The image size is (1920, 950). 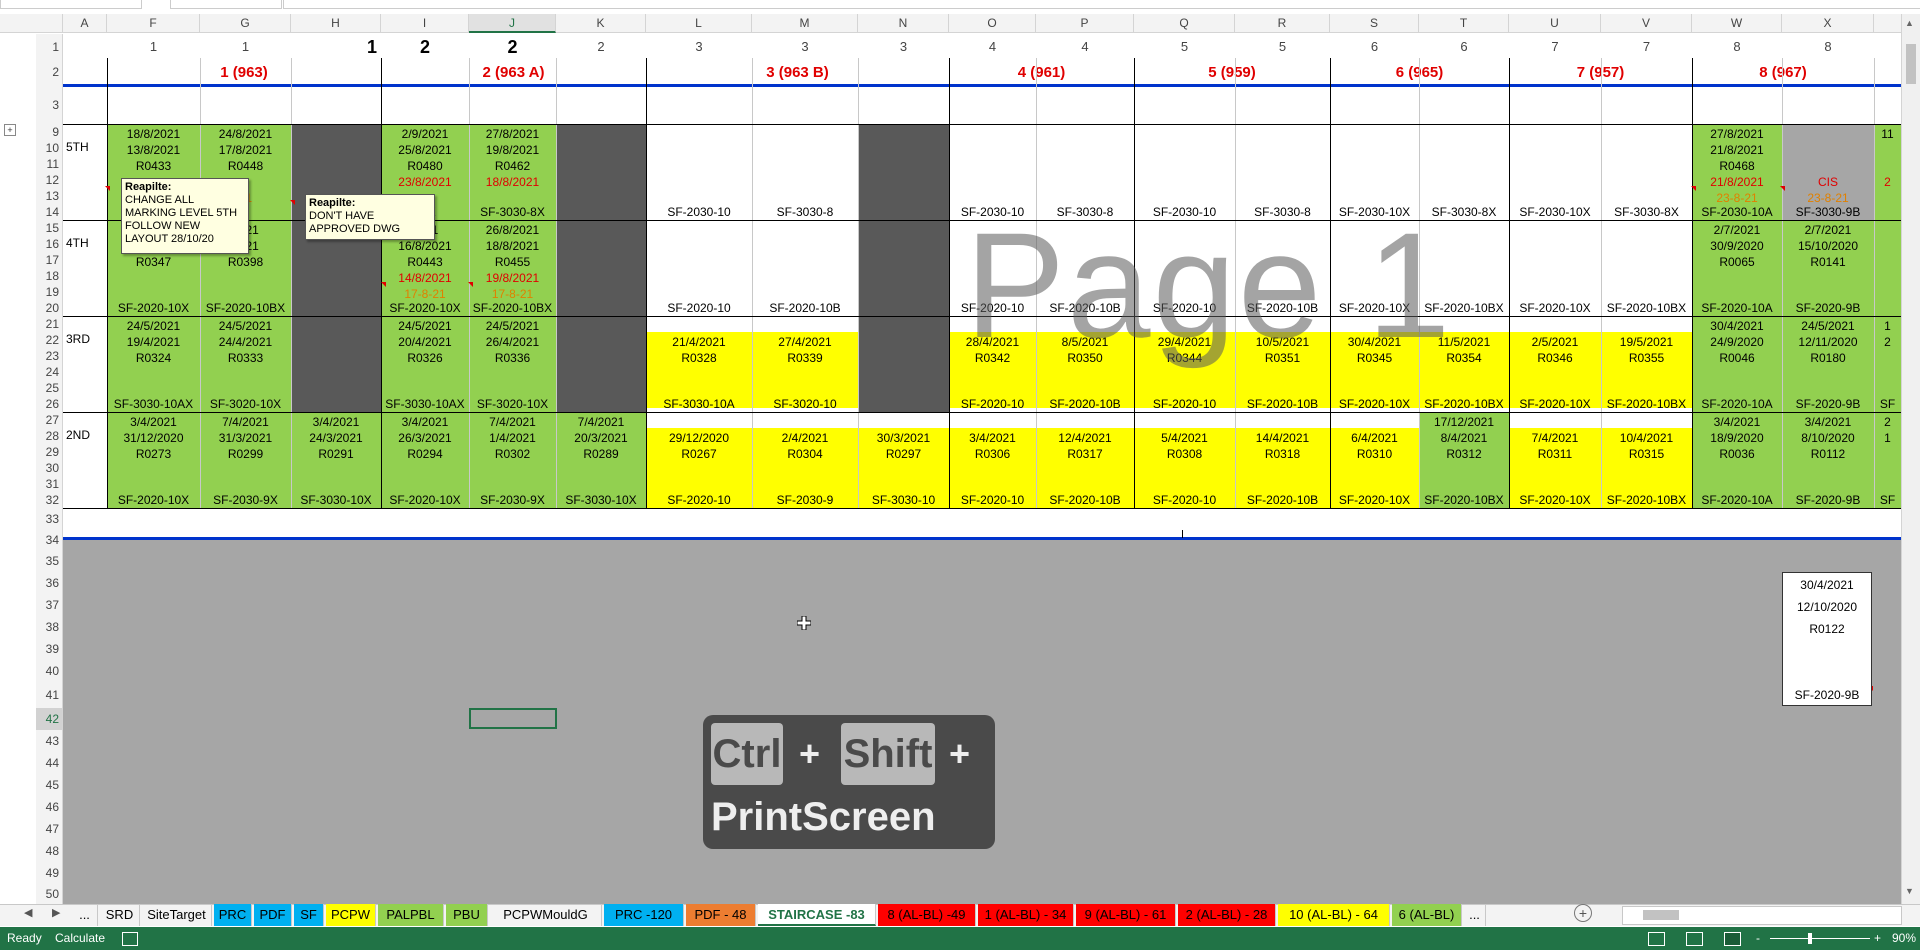 What do you see at coordinates (49, 228) in the screenshot?
I see `row-header-15: 15` at bounding box center [49, 228].